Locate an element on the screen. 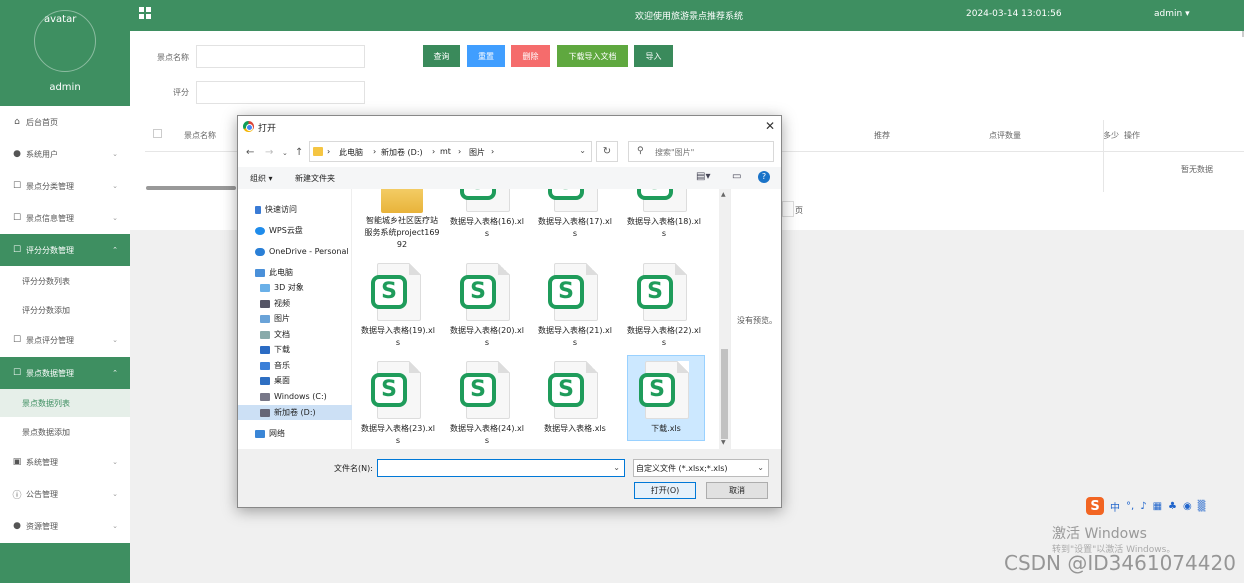 Image resolution: width=1244 pixels, height=583 pixels. preview-pane-icon: ▭ is located at coordinates (736, 176).